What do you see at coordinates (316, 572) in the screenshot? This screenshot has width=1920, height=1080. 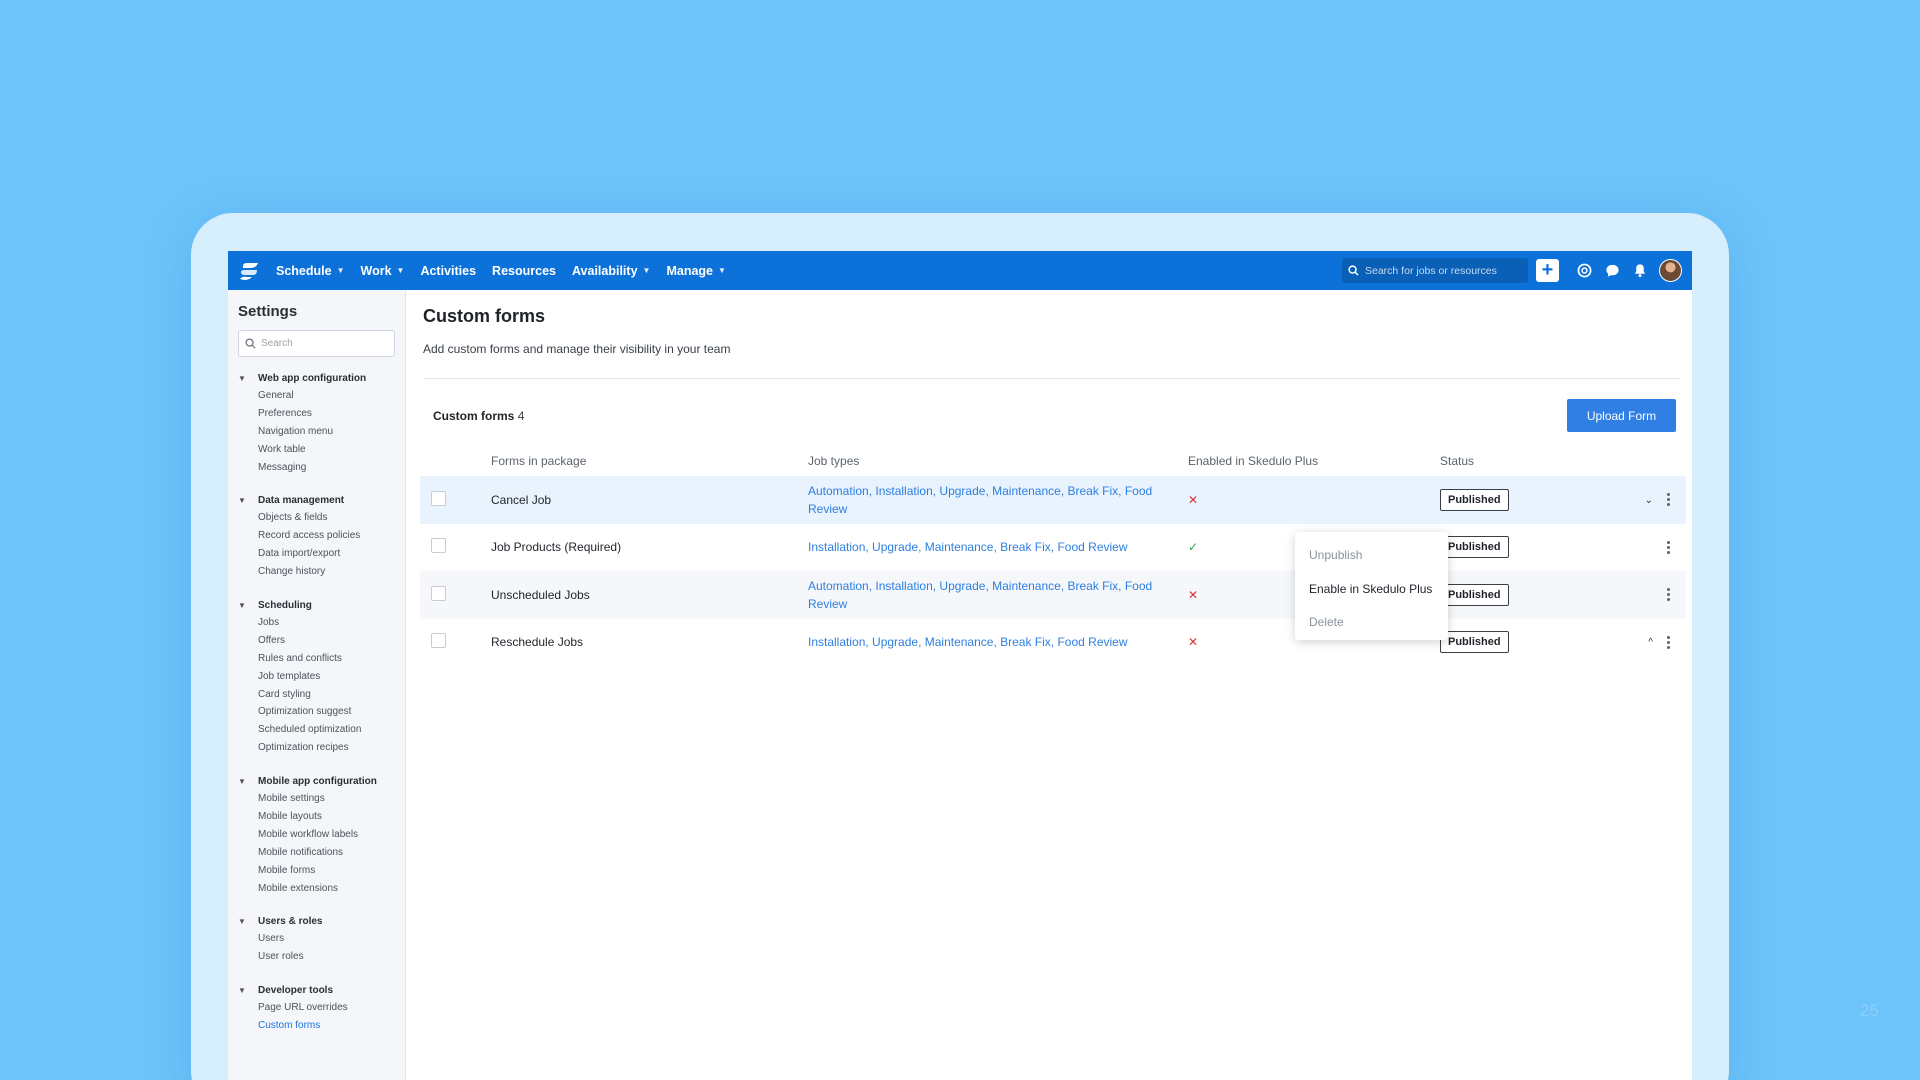 I see `sidebar-item-change-history: Change history` at bounding box center [316, 572].